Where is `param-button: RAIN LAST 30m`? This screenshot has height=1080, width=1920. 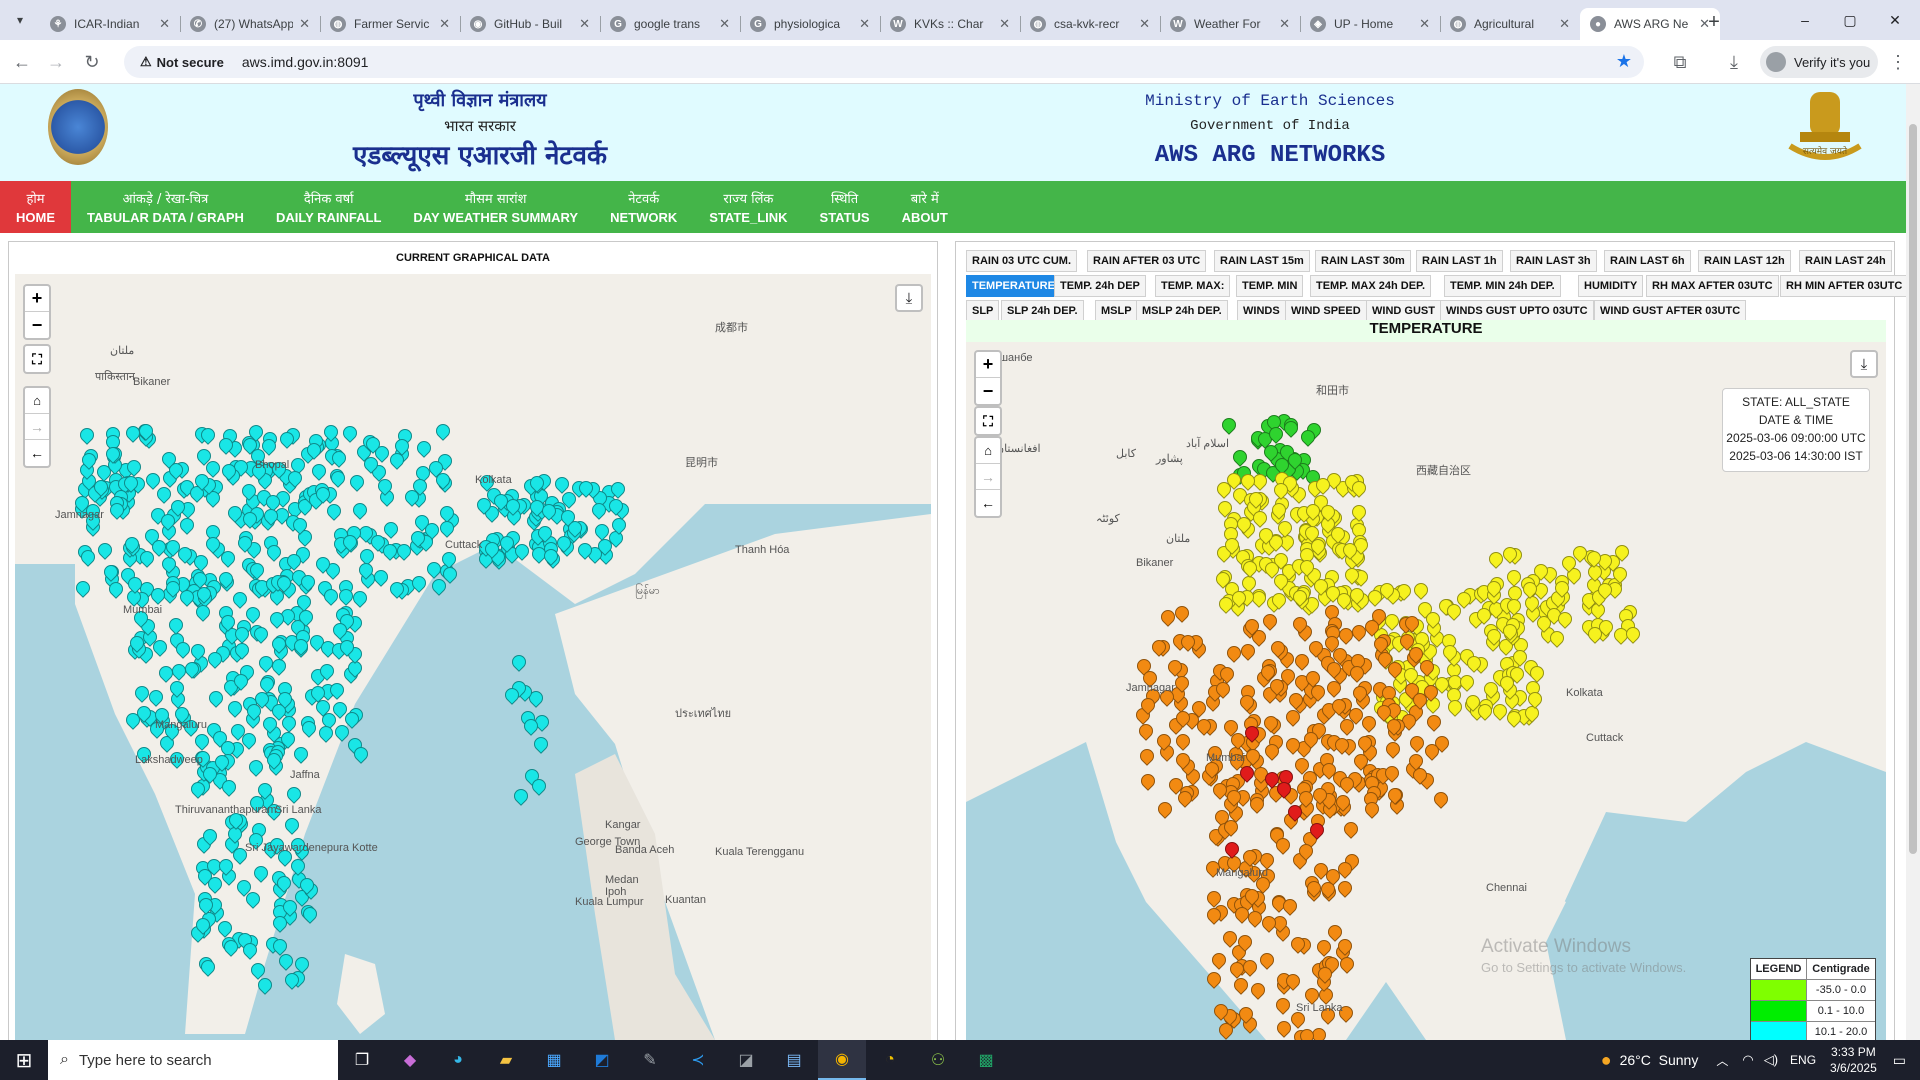 param-button: RAIN LAST 30m is located at coordinates (1363, 261).